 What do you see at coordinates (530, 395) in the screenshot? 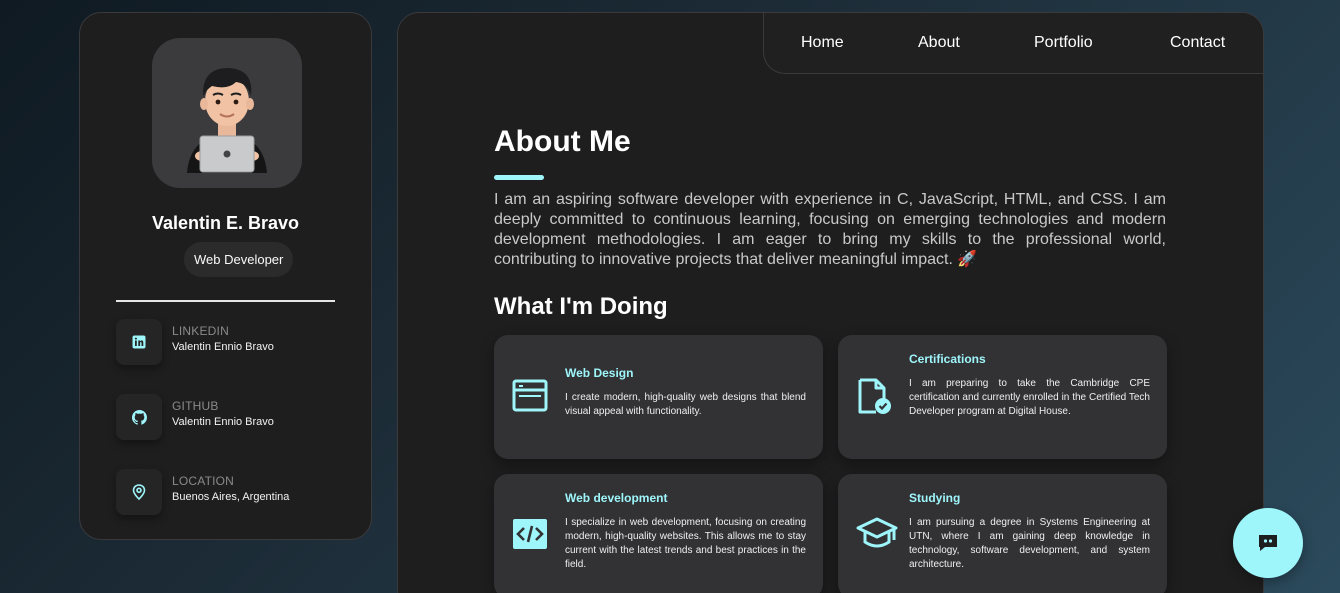
I see `browser-window-icon` at bounding box center [530, 395].